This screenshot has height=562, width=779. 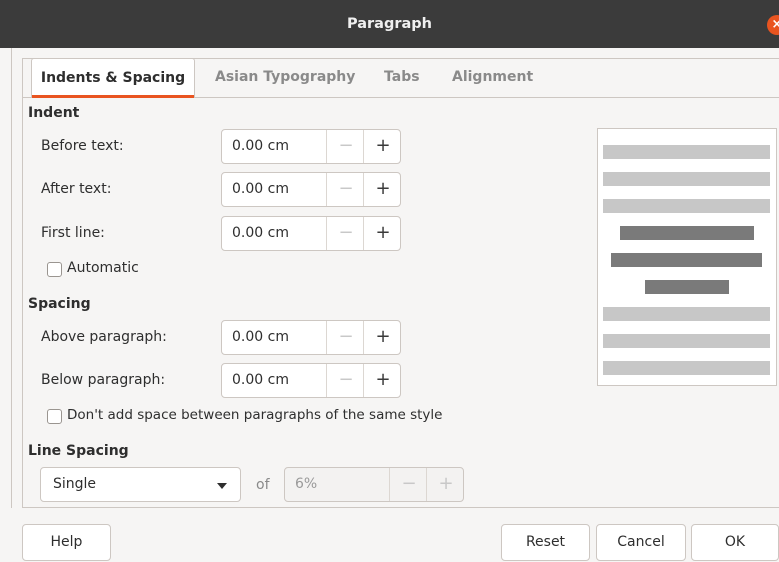 I want to click on before-text-spinbox: 0.00 cm − +, so click(x=311, y=146).